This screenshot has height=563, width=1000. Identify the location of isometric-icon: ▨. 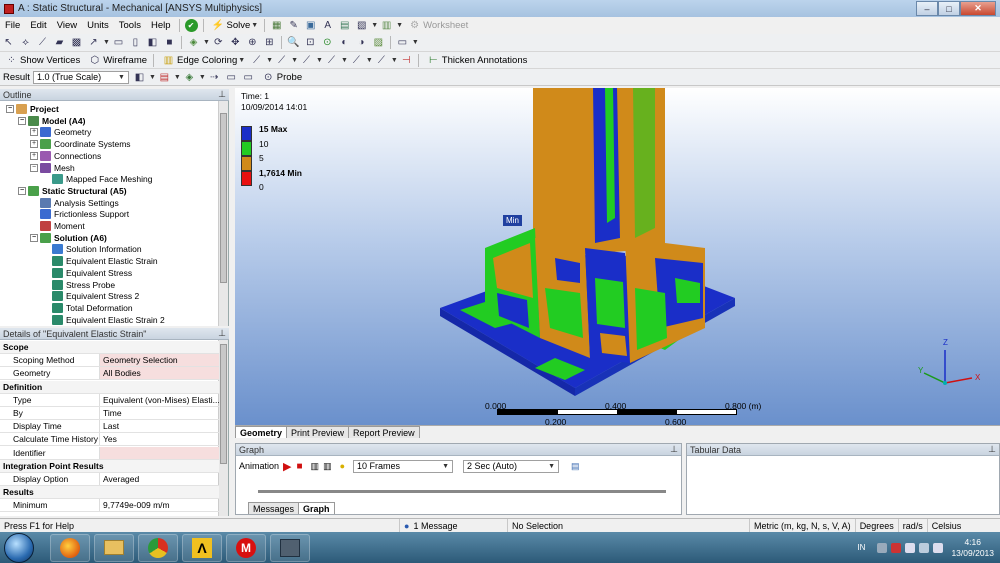
(378, 42).